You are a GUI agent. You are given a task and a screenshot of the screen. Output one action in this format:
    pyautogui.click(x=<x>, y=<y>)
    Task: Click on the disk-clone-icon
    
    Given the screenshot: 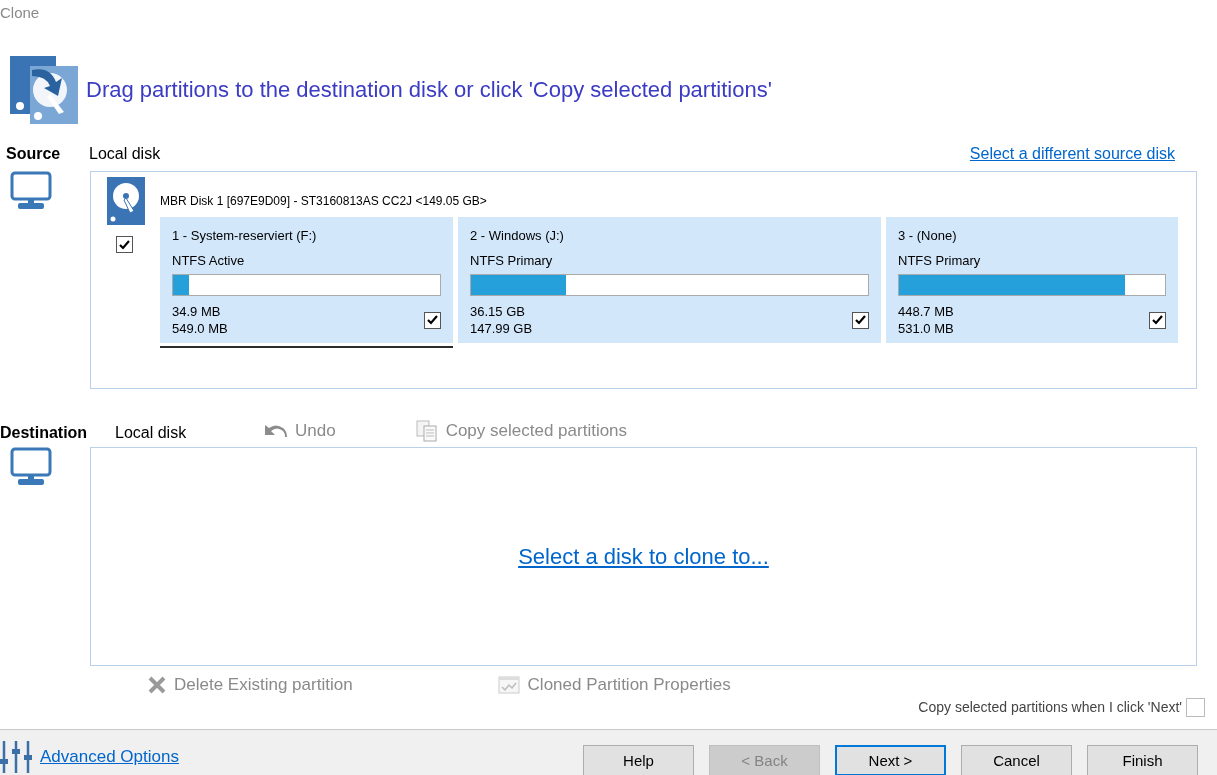 What is the action you would take?
    pyautogui.click(x=44, y=90)
    